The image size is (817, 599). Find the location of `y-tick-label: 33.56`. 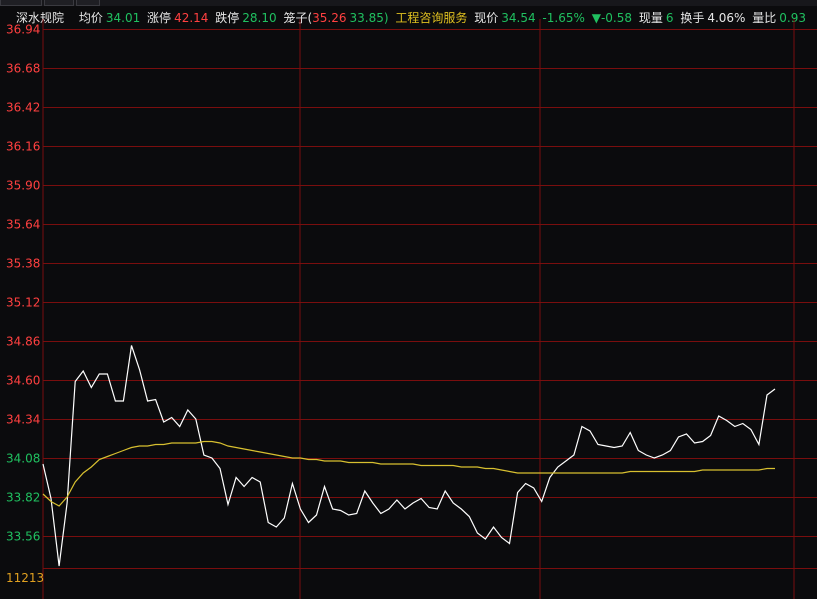

y-tick-label: 33.56 is located at coordinates (23, 537).